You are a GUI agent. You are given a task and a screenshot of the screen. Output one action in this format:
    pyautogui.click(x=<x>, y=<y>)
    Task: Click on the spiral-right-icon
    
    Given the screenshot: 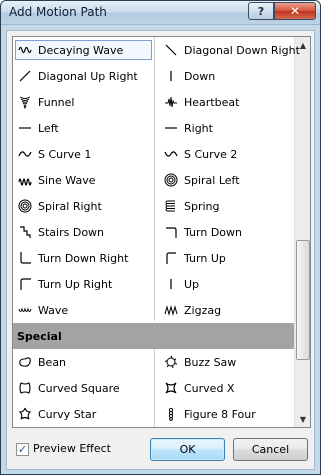 What is the action you would take?
    pyautogui.click(x=25, y=206)
    